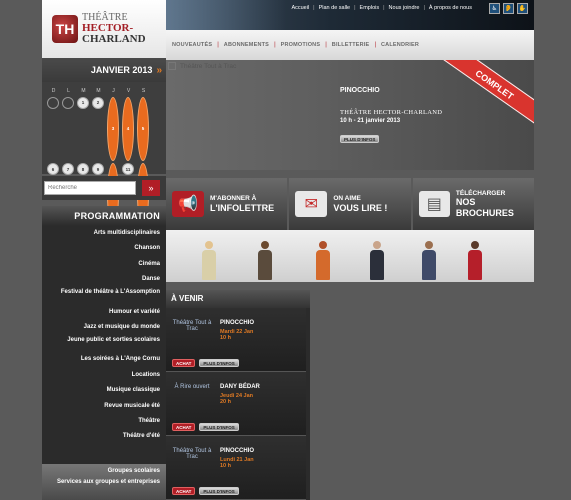 This screenshot has width=571, height=500. Describe the element at coordinates (98, 102) in the screenshot. I see `calendar-day: 2` at that location.